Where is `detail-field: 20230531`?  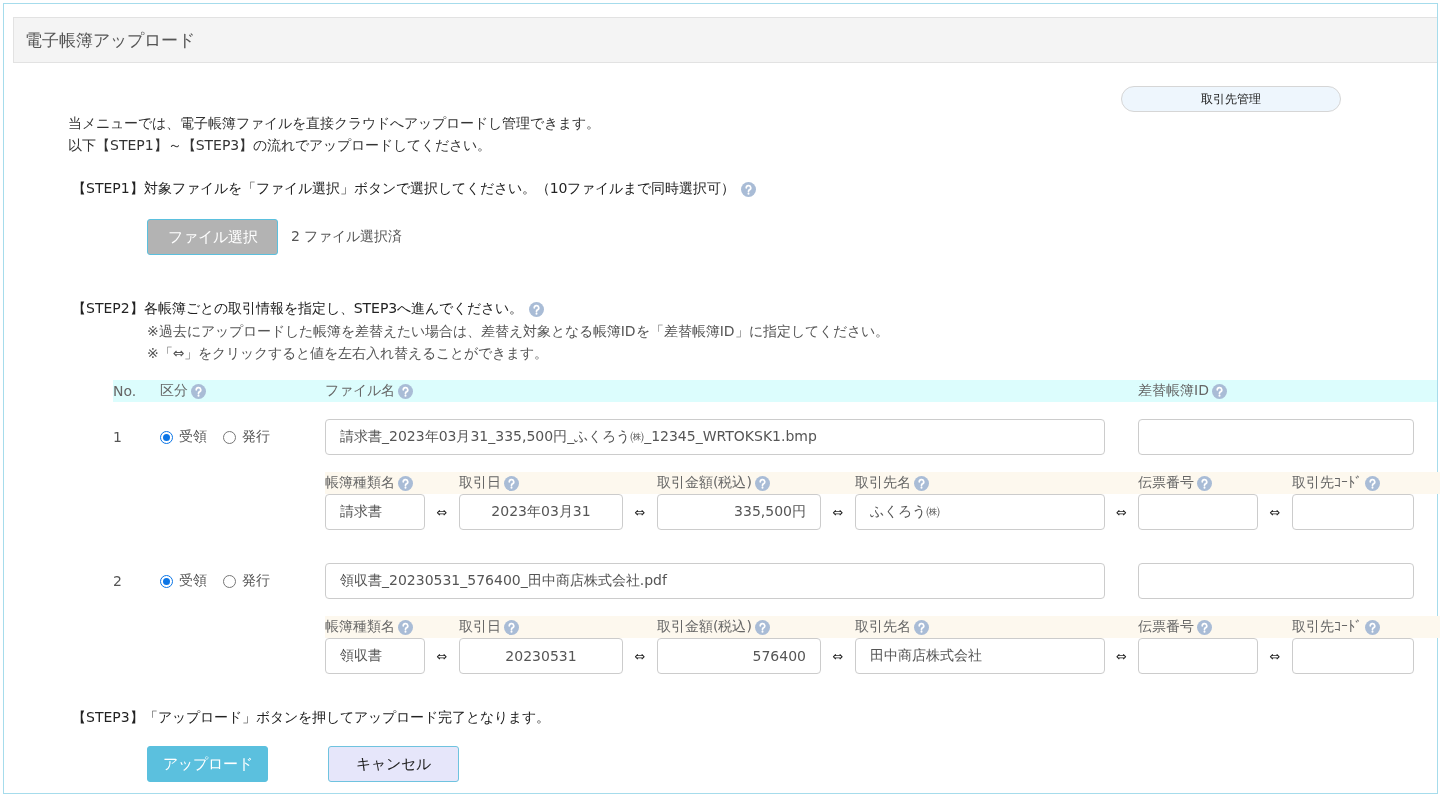 detail-field: 20230531 is located at coordinates (541, 656).